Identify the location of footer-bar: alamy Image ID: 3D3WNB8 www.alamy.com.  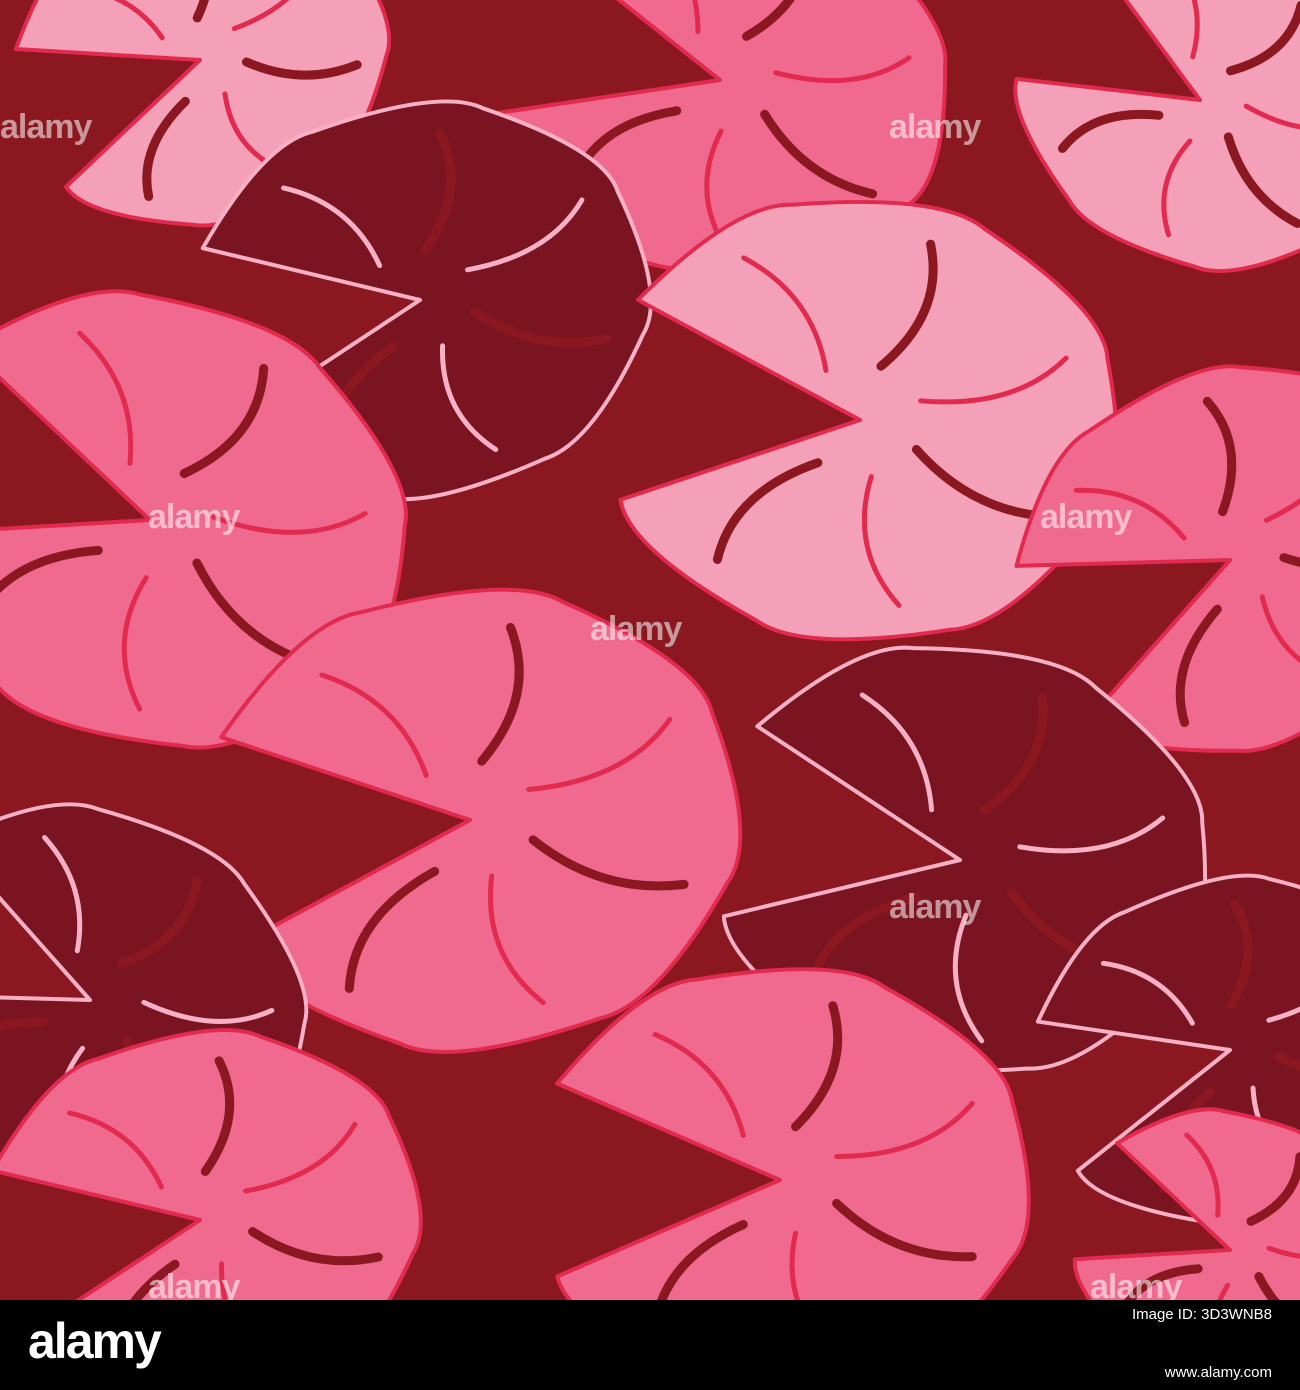
(650, 1345).